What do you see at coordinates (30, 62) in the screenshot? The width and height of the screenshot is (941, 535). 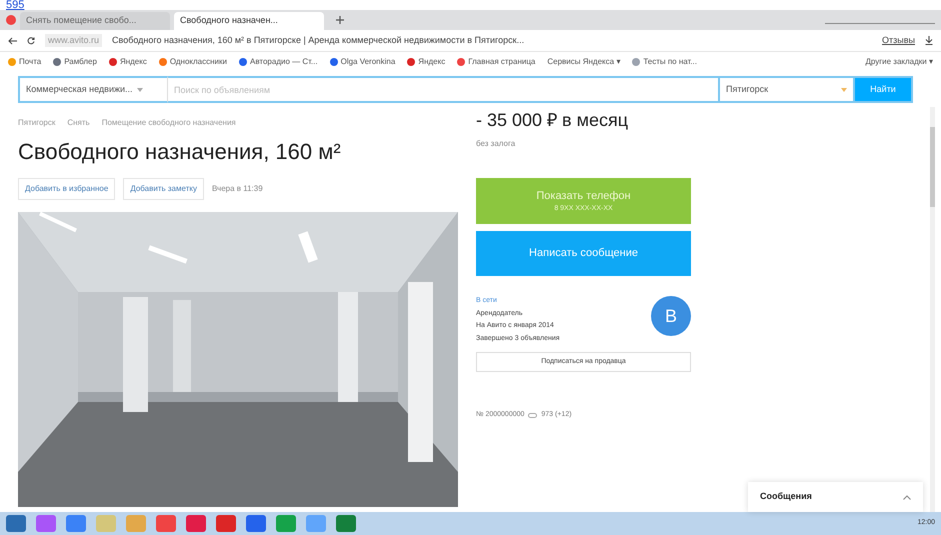 I see `bookmark-item: Почта` at bounding box center [30, 62].